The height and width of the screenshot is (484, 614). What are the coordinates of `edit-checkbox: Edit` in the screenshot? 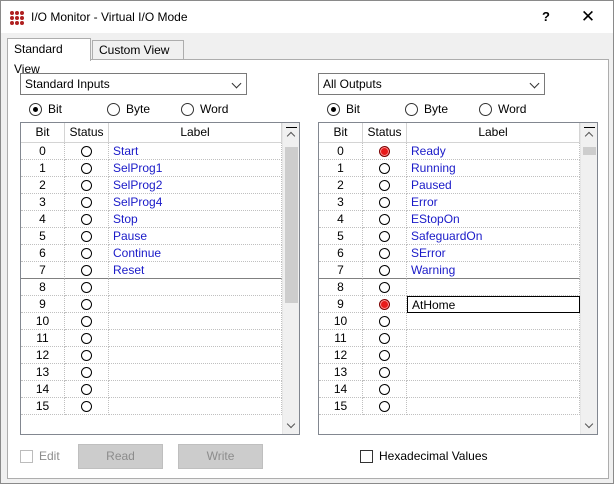 It's located at (40, 456).